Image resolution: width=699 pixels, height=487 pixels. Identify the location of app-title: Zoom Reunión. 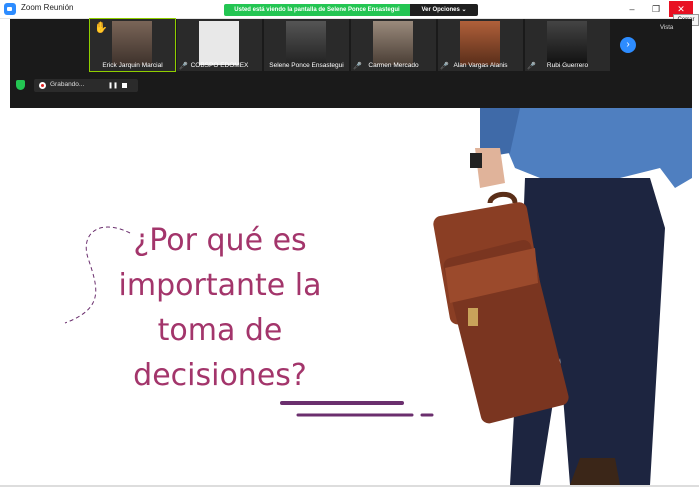
(47, 7).